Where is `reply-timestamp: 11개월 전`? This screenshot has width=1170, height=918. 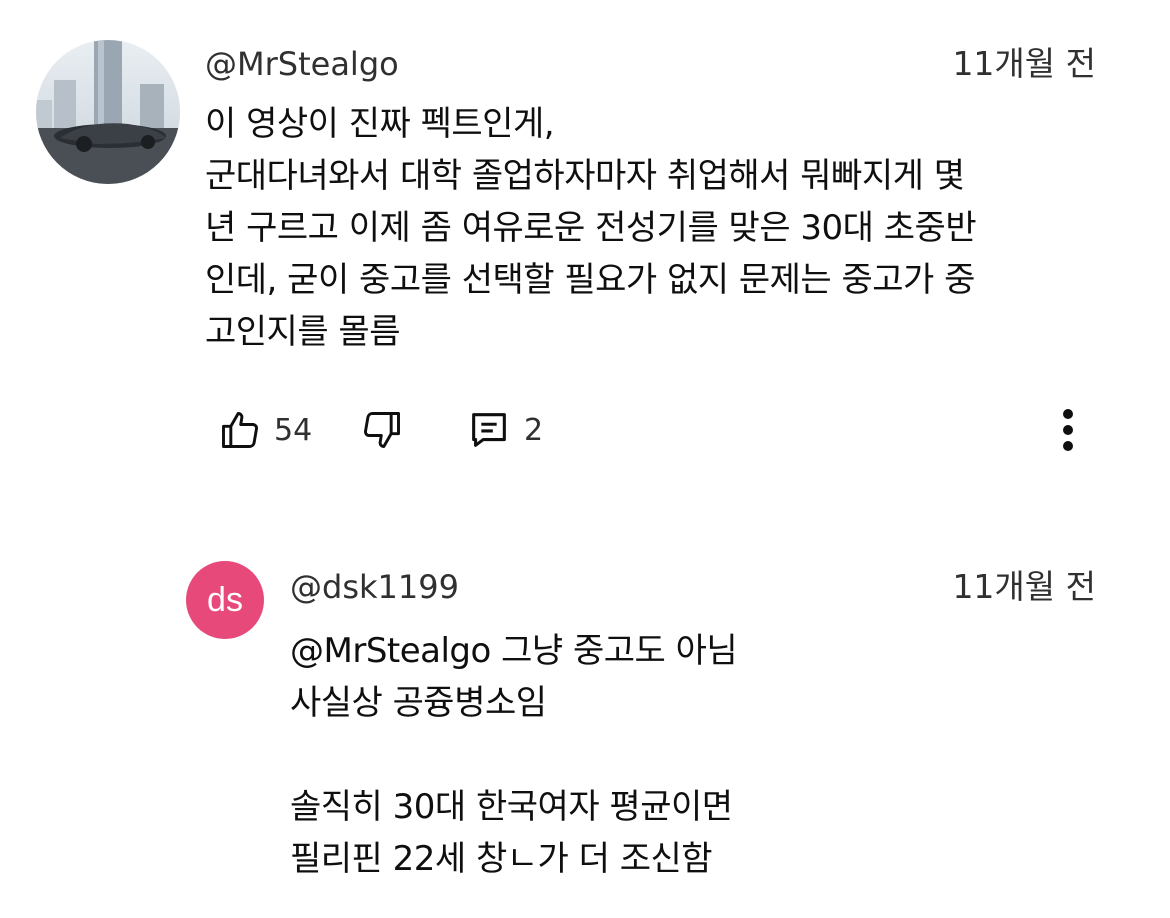
reply-timestamp: 11개월 전 is located at coordinates (1024, 586).